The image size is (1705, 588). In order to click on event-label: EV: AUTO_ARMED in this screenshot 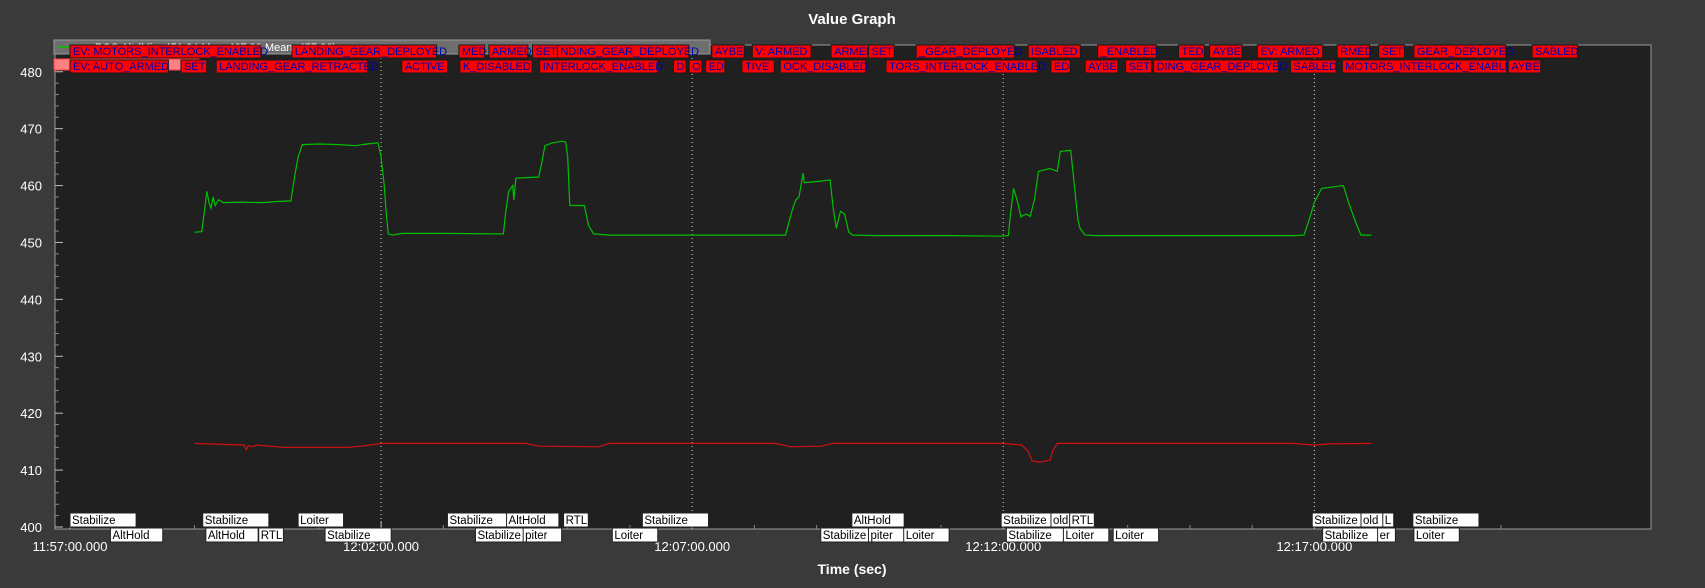, I will do `click(119, 66)`.